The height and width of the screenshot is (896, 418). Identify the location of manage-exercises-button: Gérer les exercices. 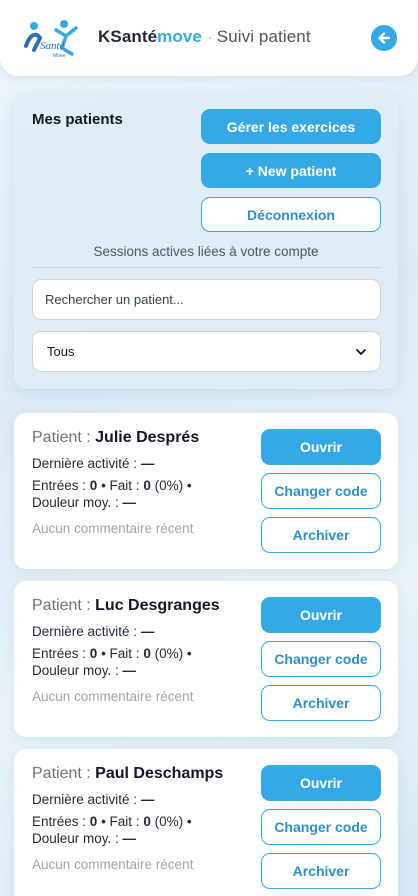
(291, 126).